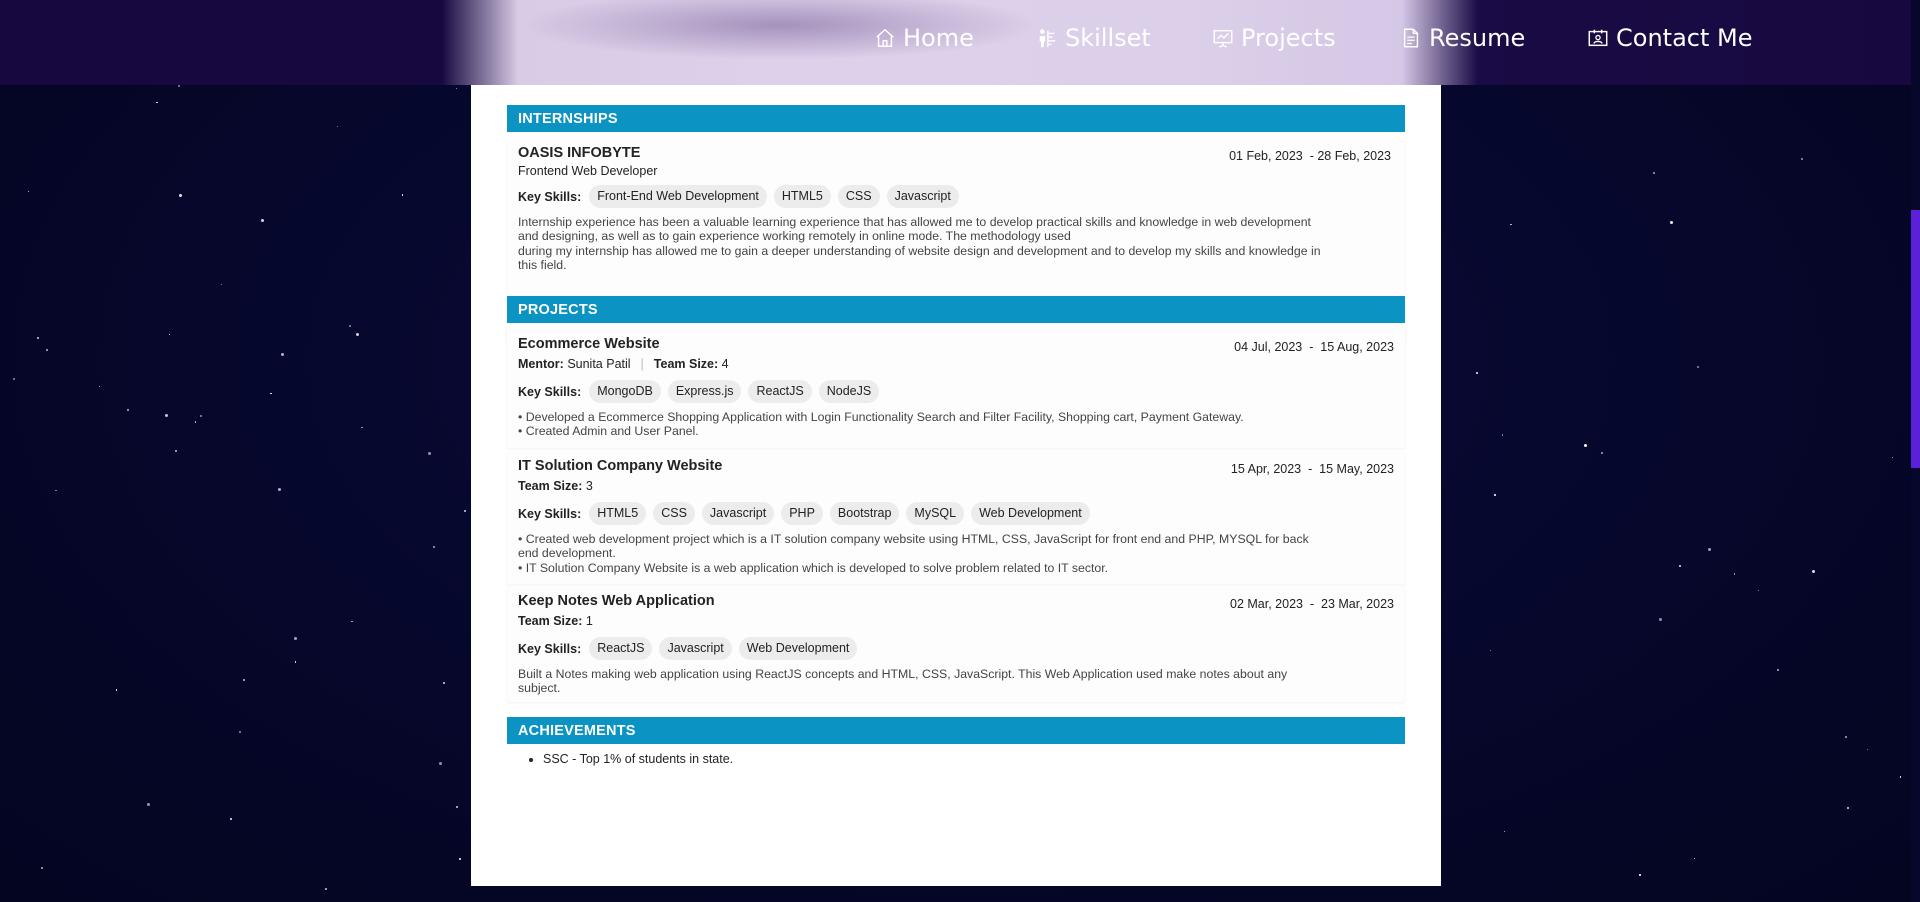 This screenshot has width=1920, height=902. What do you see at coordinates (1411, 38) in the screenshot?
I see `document-icon` at bounding box center [1411, 38].